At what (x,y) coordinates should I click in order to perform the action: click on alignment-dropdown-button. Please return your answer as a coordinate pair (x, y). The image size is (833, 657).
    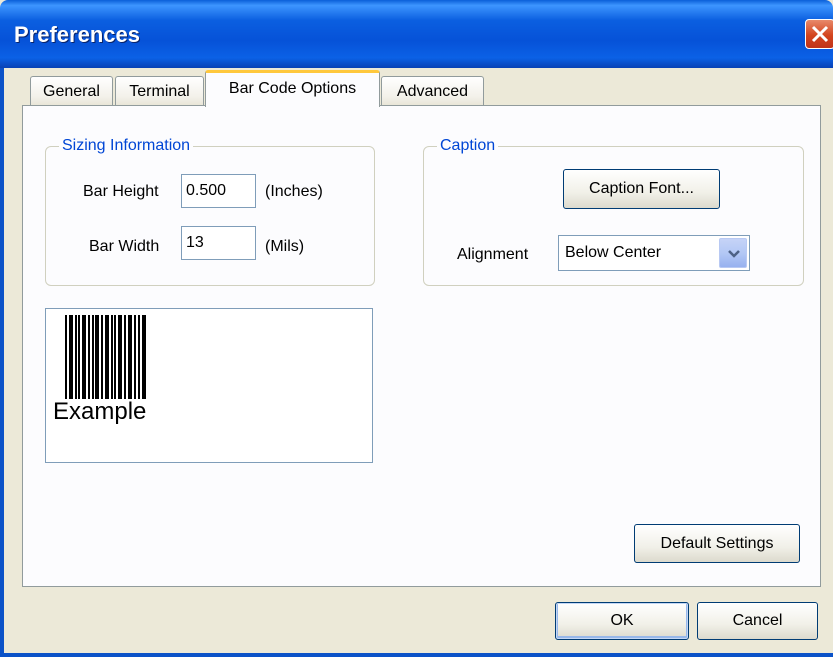
    Looking at the image, I should click on (733, 253).